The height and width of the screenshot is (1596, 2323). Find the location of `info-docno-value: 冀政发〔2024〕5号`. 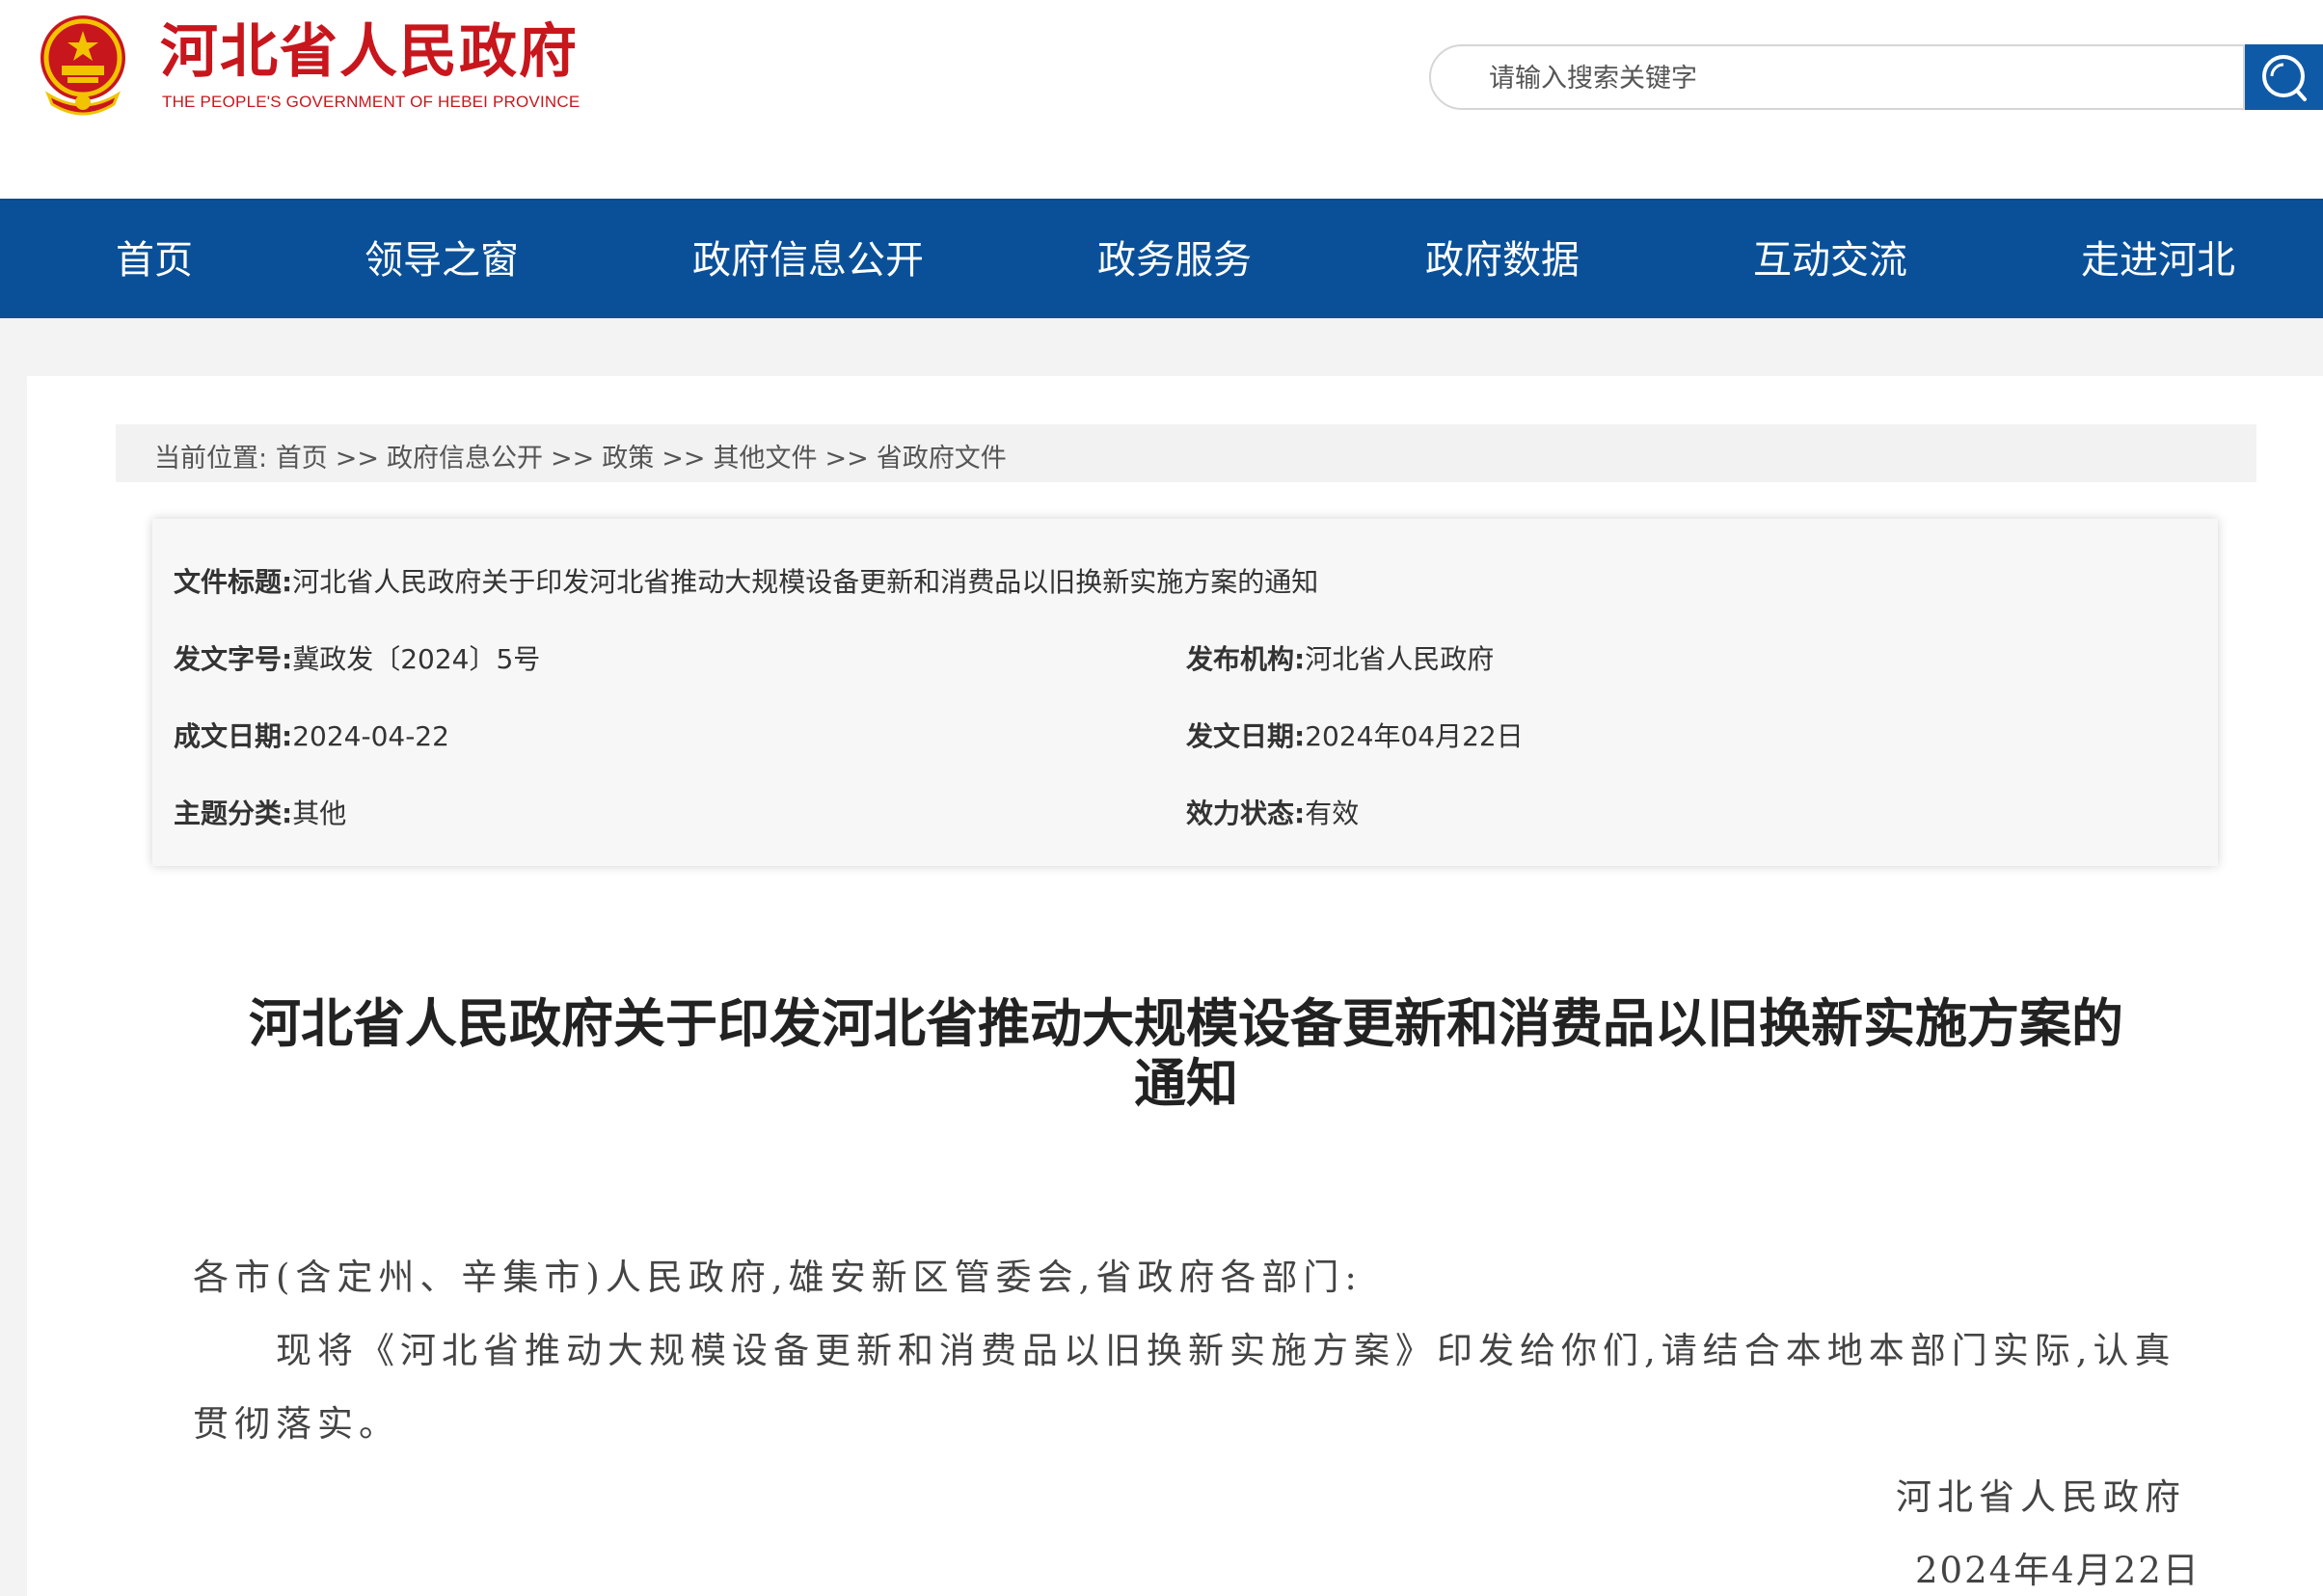

info-docno-value: 冀政发〔2024〕5号 is located at coordinates (417, 659).